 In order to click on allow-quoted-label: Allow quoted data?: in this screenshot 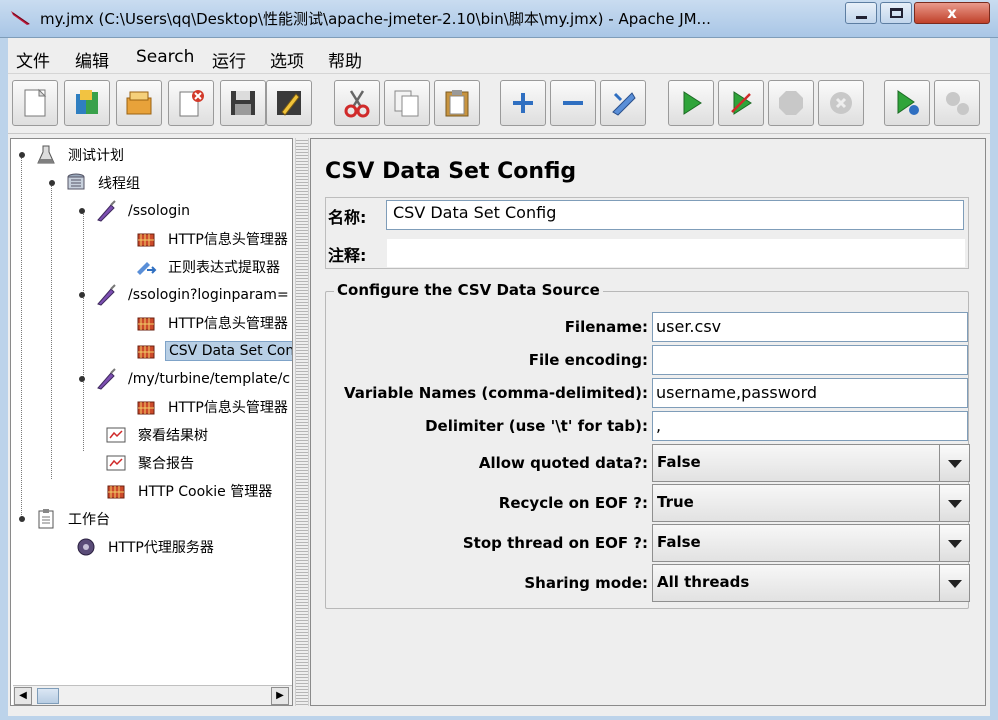, I will do `click(563, 463)`.